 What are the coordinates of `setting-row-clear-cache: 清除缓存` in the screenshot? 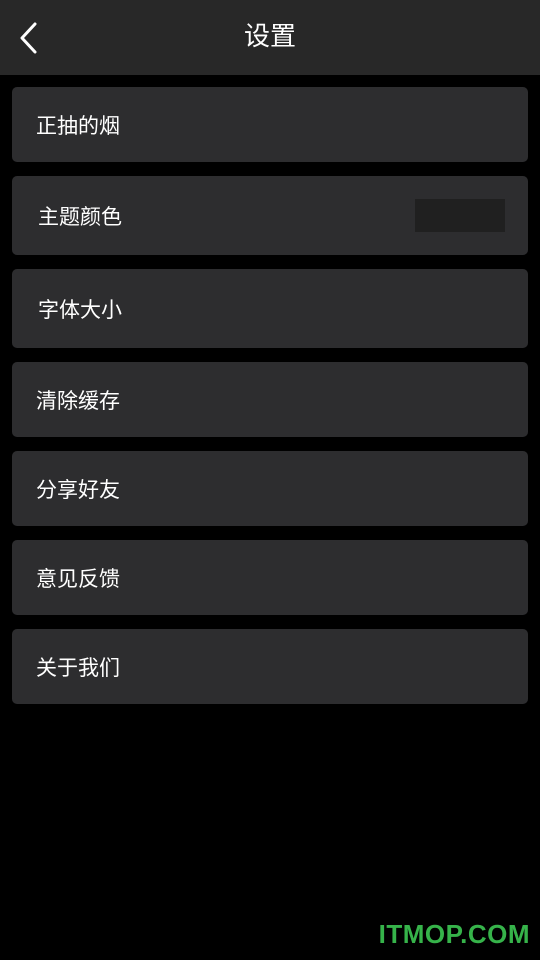 It's located at (270, 399).